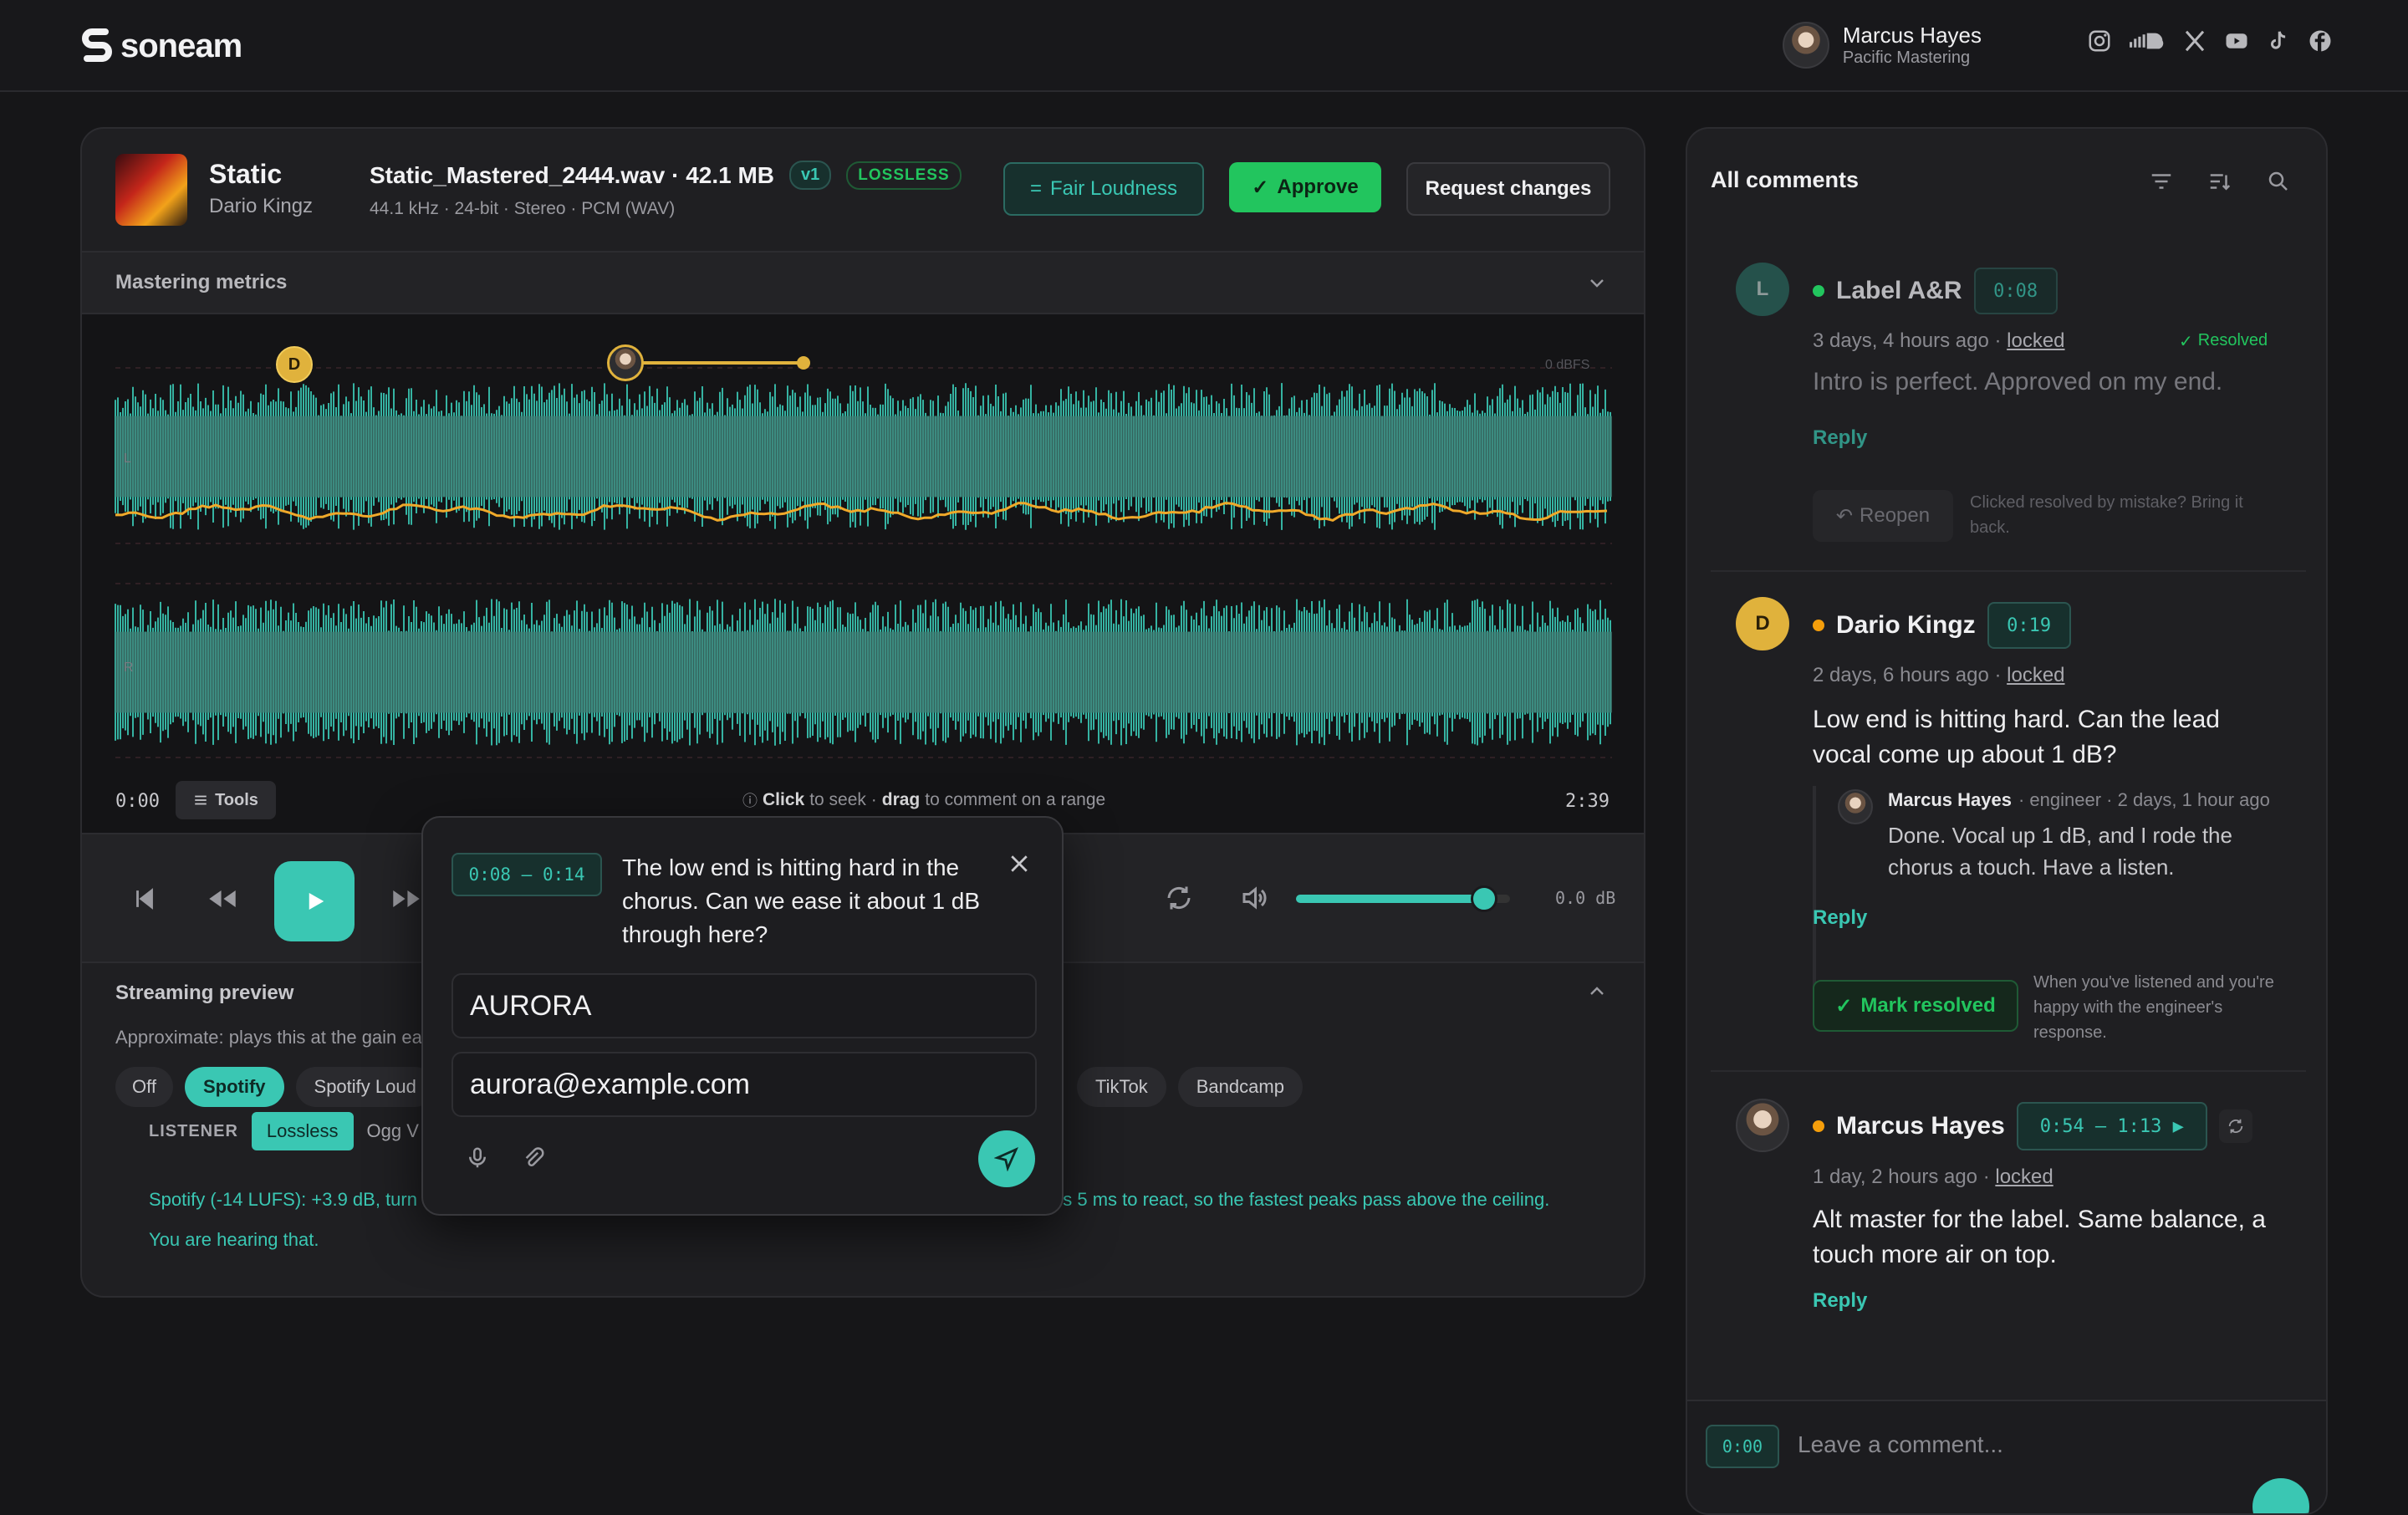  What do you see at coordinates (1883, 516) in the screenshot?
I see `reopen-button: ↶ Reopen` at bounding box center [1883, 516].